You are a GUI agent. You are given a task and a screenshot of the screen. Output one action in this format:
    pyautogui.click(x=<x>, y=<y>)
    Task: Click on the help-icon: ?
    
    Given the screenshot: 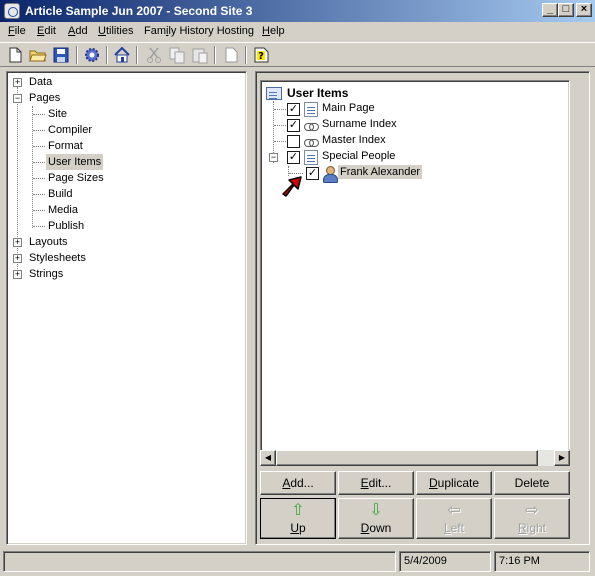 What is the action you would take?
    pyautogui.click(x=261, y=55)
    